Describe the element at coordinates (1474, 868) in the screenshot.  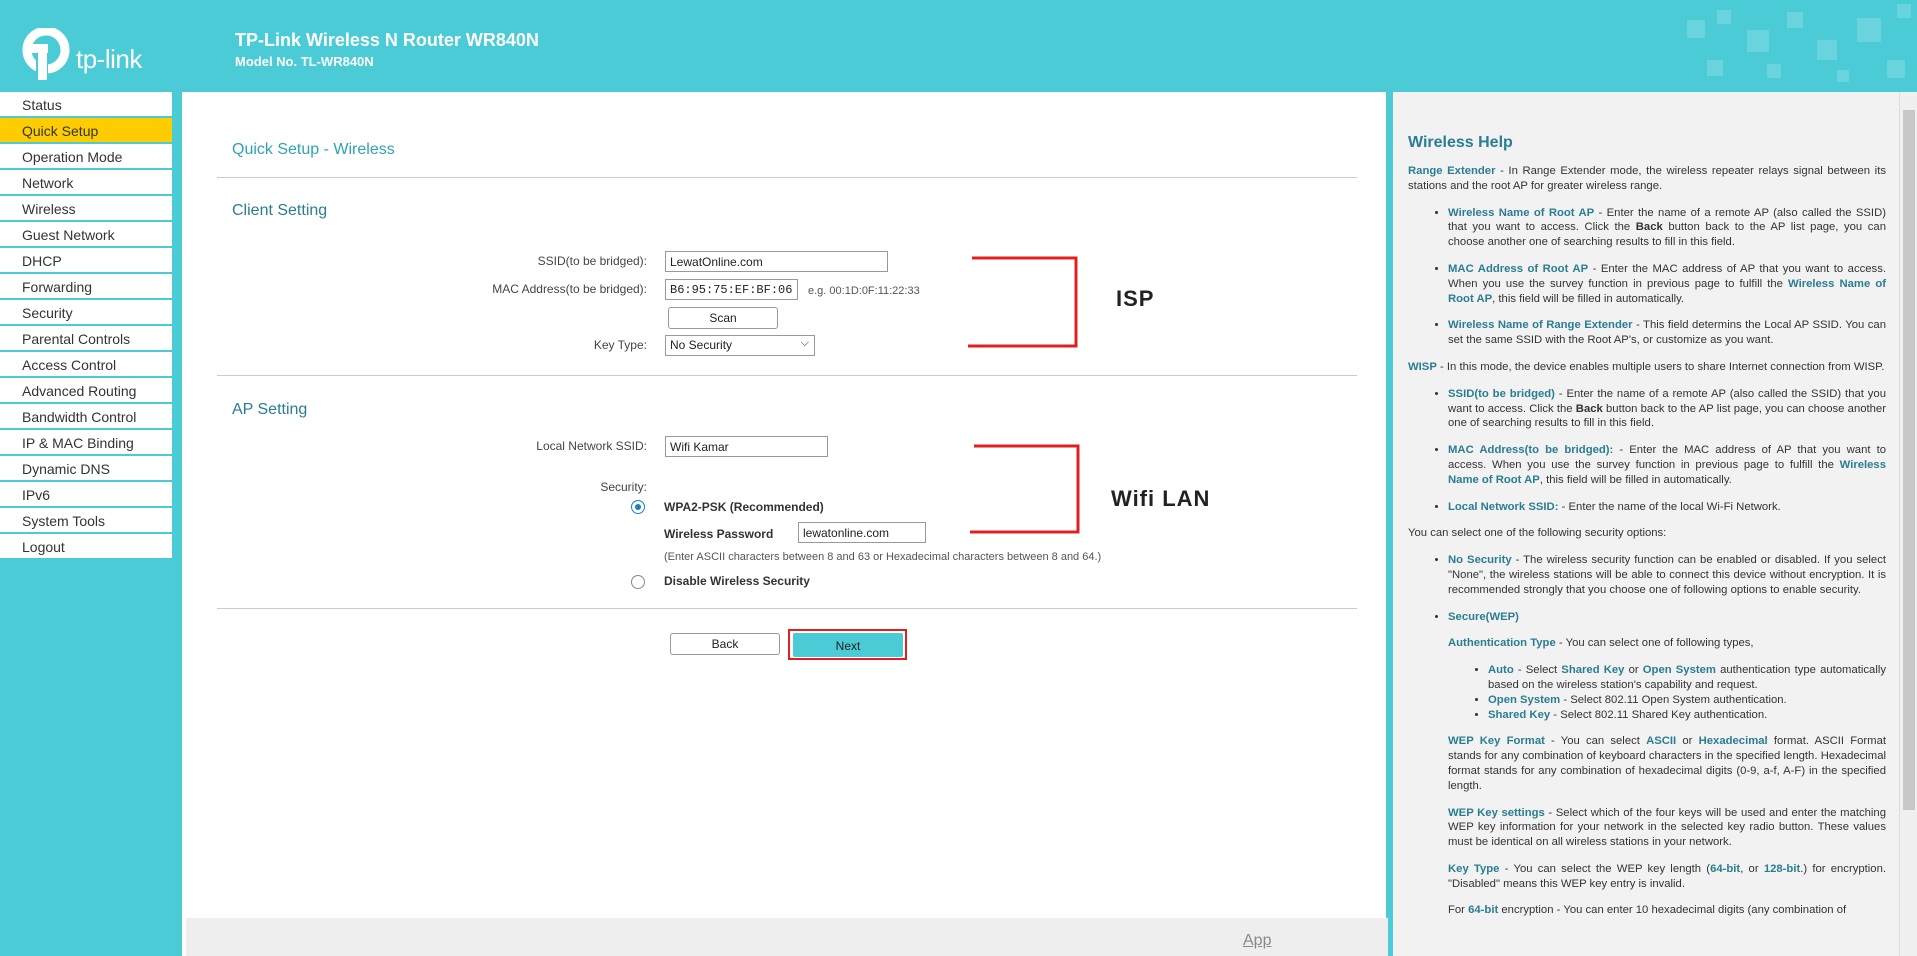
I see `help-term: Key Type` at that location.